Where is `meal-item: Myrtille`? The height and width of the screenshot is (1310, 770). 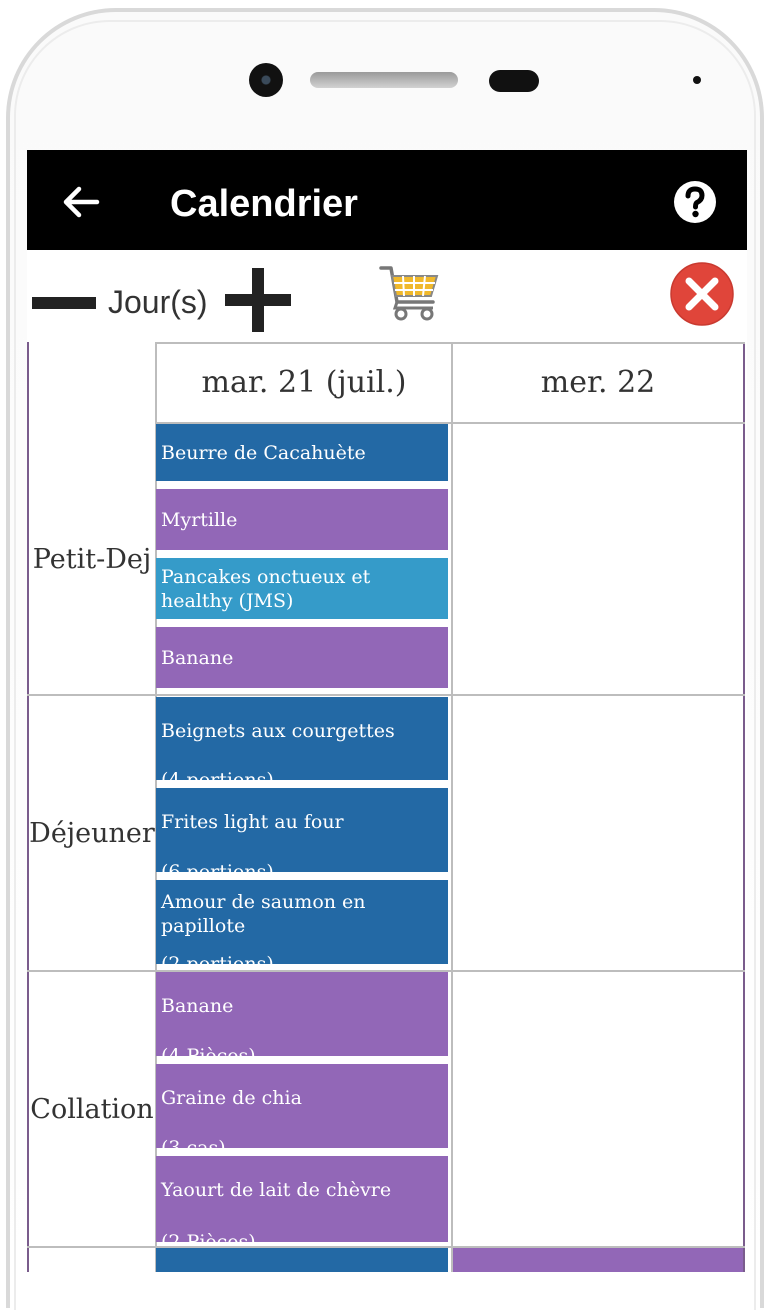 meal-item: Myrtille is located at coordinates (302, 519).